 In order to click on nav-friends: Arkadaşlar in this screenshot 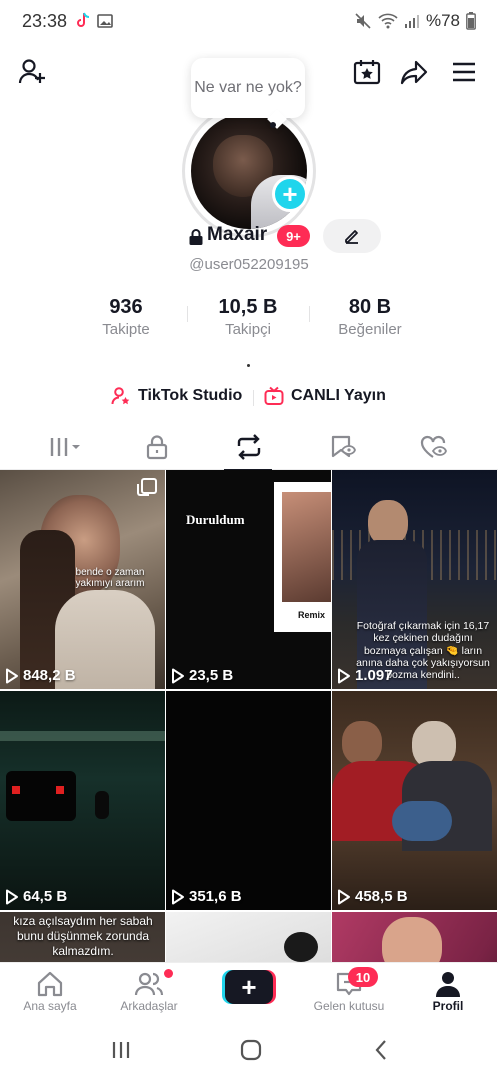, I will do `click(149, 991)`.